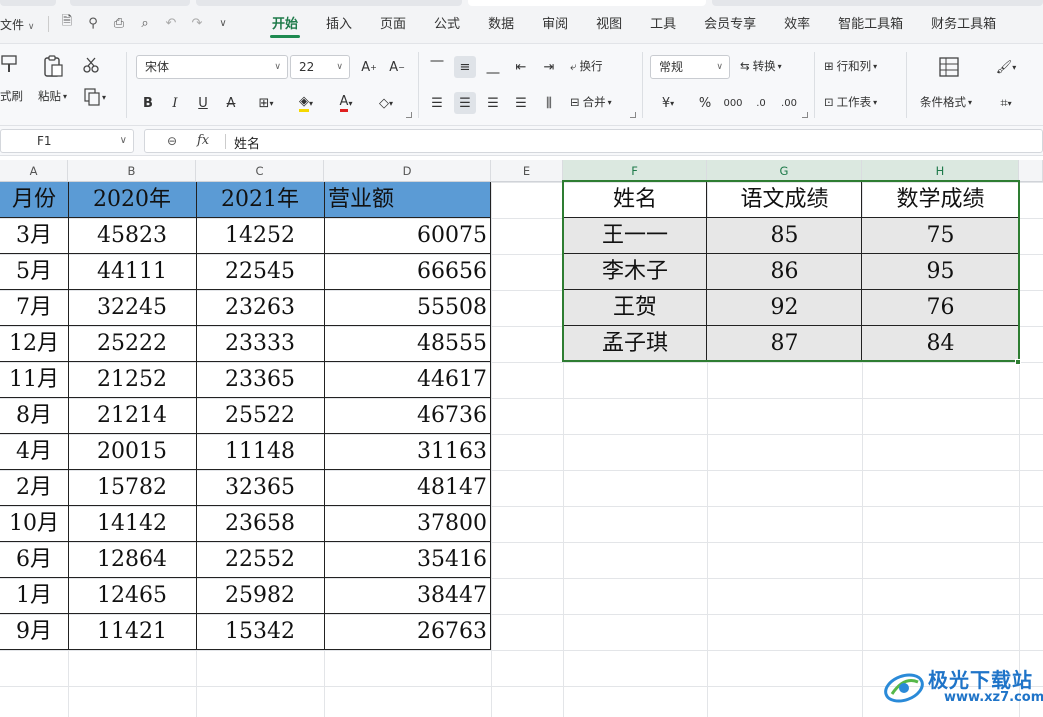  Describe the element at coordinates (34, 380) in the screenshot. I see `table-cell: 11月` at that location.